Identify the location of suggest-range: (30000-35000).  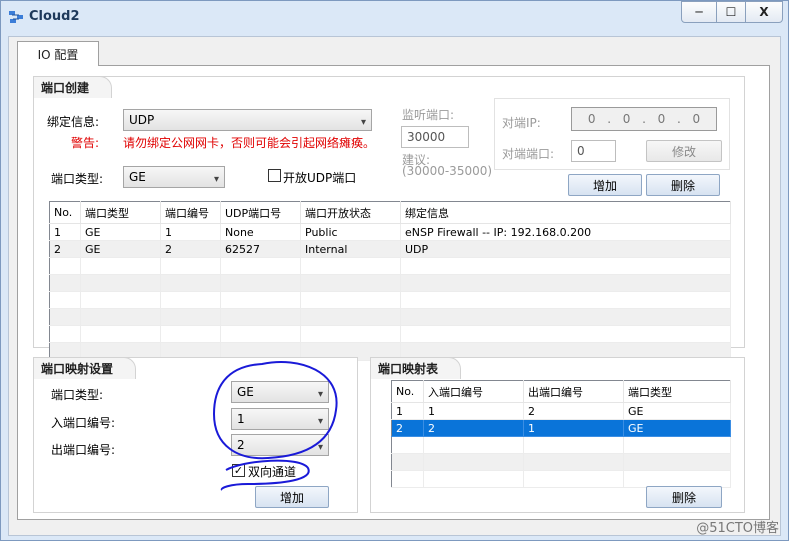
(447, 171).